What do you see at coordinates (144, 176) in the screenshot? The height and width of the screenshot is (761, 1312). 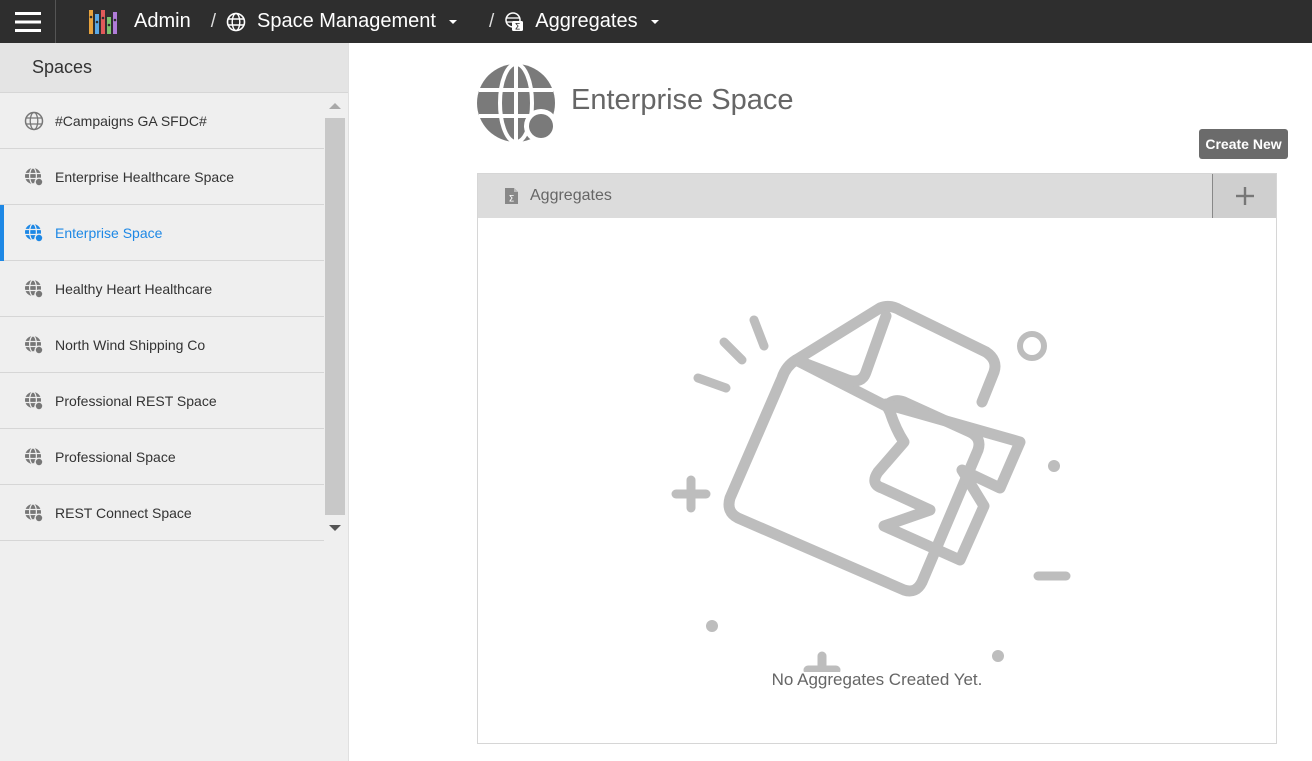 I see `space-item-label: Enterprise Healthcare Space` at bounding box center [144, 176].